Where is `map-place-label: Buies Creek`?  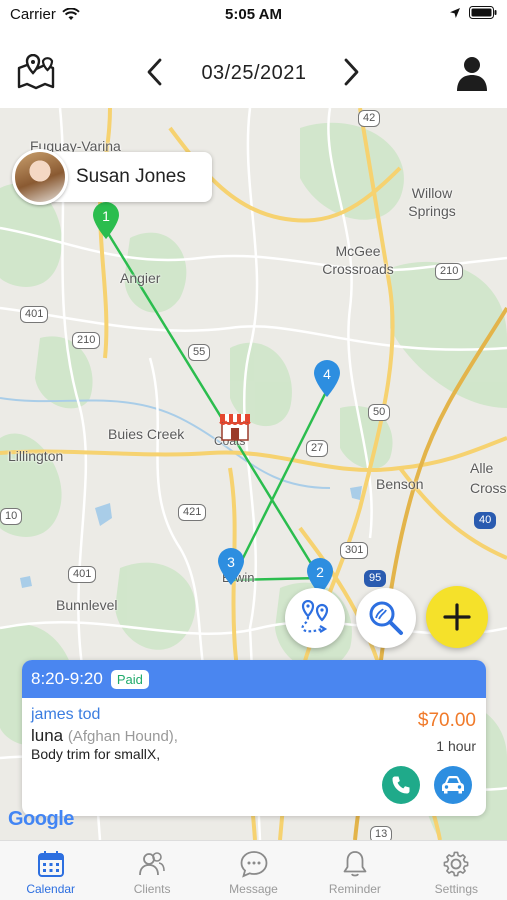 map-place-label: Buies Creek is located at coordinates (146, 434).